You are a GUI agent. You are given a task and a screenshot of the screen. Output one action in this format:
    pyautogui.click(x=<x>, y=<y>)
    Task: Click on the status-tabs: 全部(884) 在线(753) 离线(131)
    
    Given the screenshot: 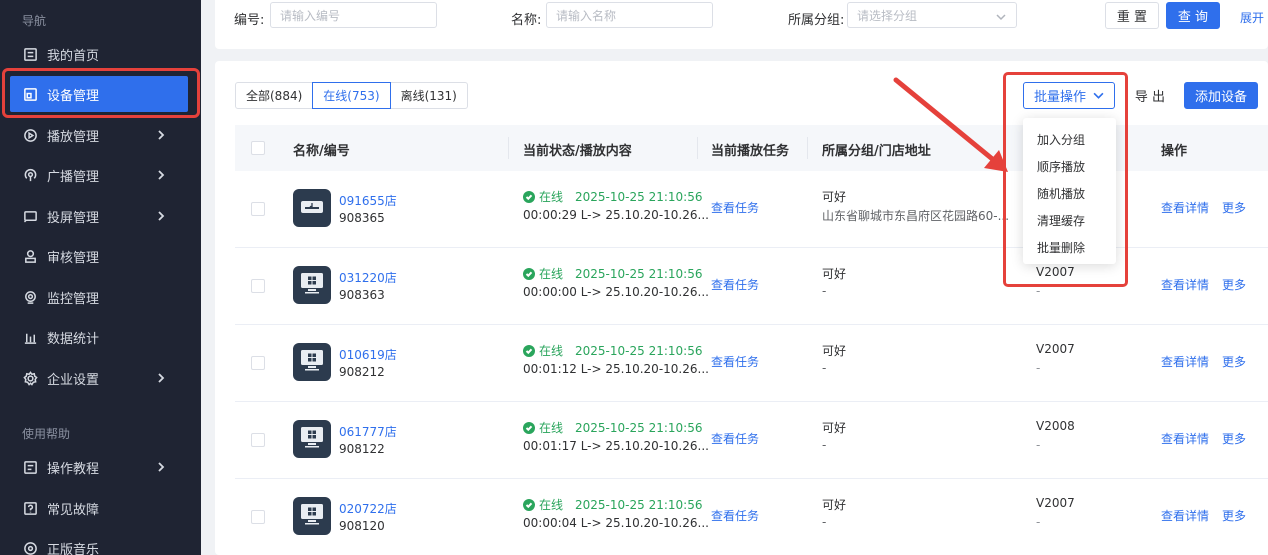 What is the action you would take?
    pyautogui.click(x=351, y=95)
    